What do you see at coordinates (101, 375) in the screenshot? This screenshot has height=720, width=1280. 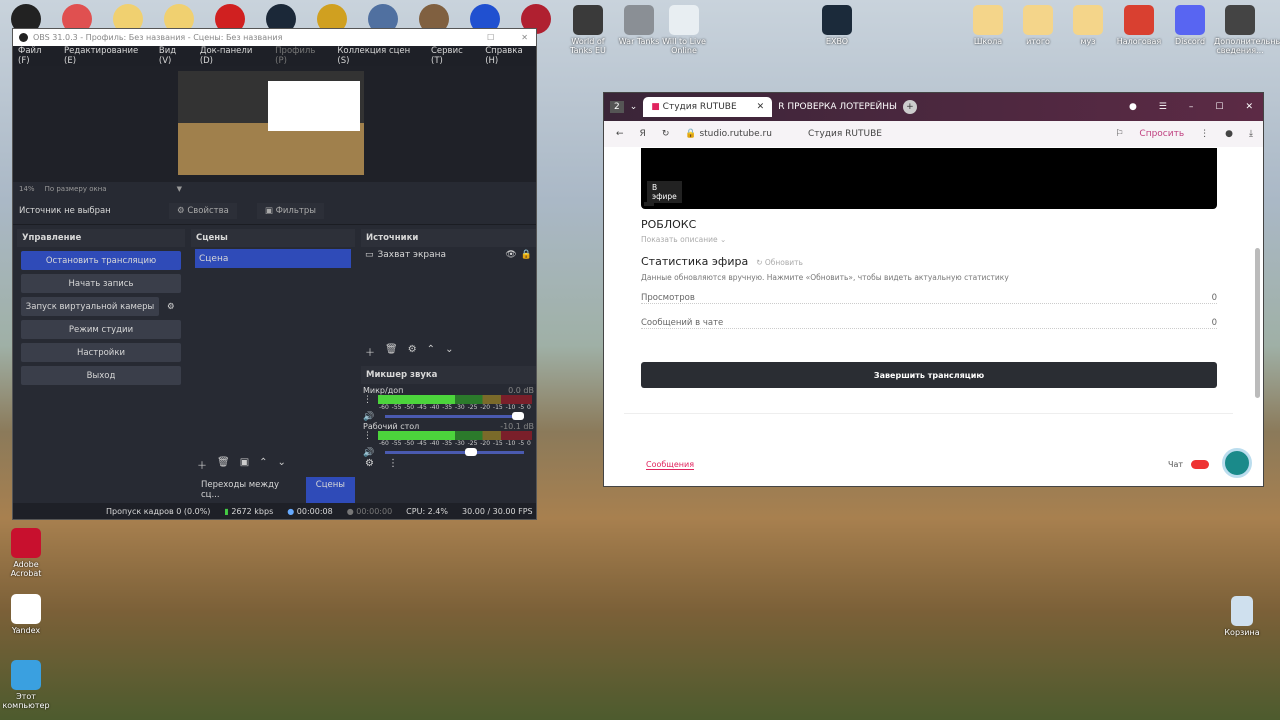 I see `control-button: Выход` at bounding box center [101, 375].